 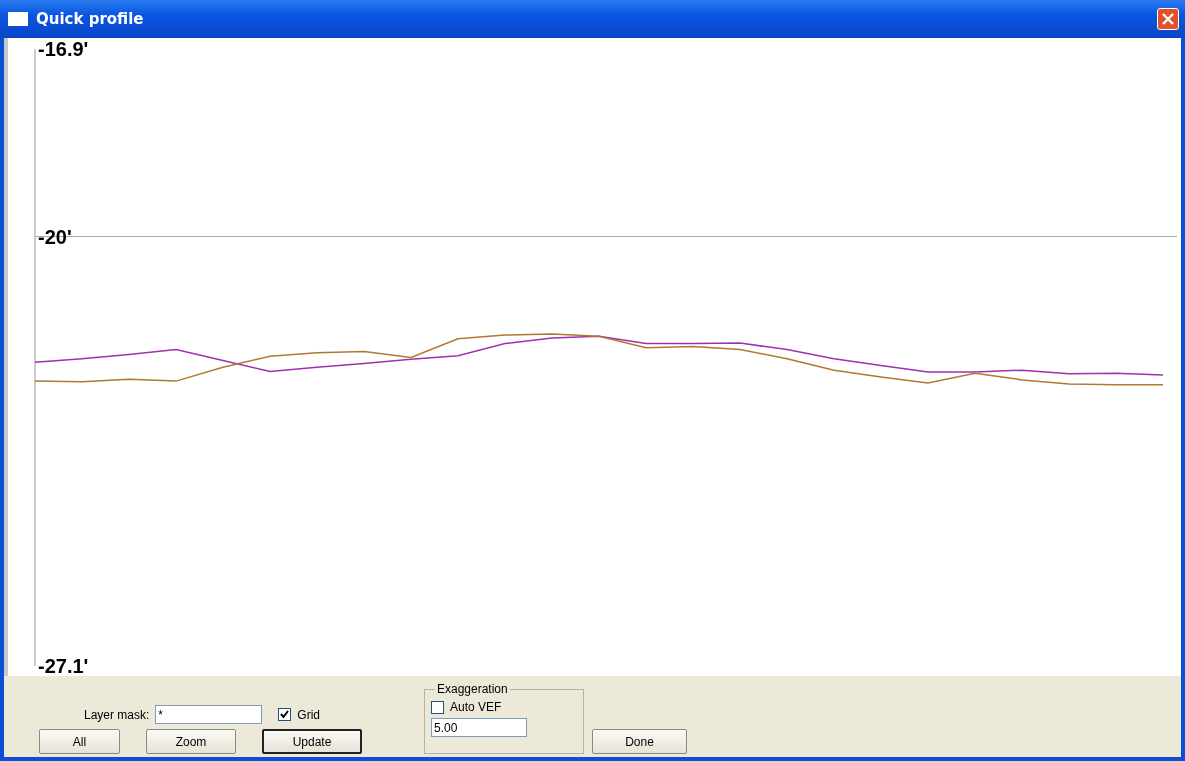 I want to click on toolbar-button: All, so click(x=79, y=741).